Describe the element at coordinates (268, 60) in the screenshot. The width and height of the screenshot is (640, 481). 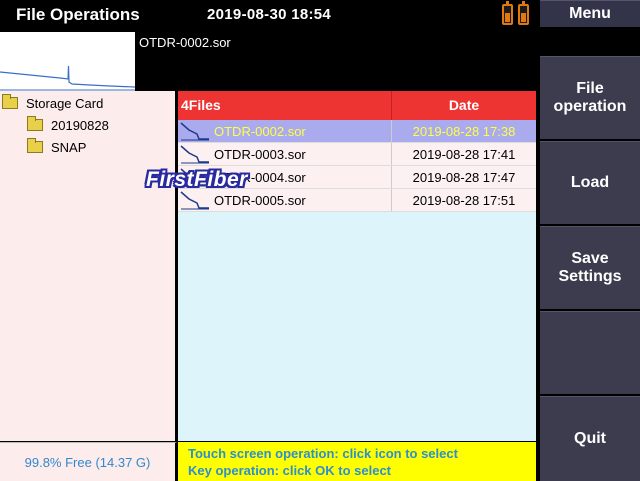
I see `trace-preview: OTDR-0002.sor` at that location.